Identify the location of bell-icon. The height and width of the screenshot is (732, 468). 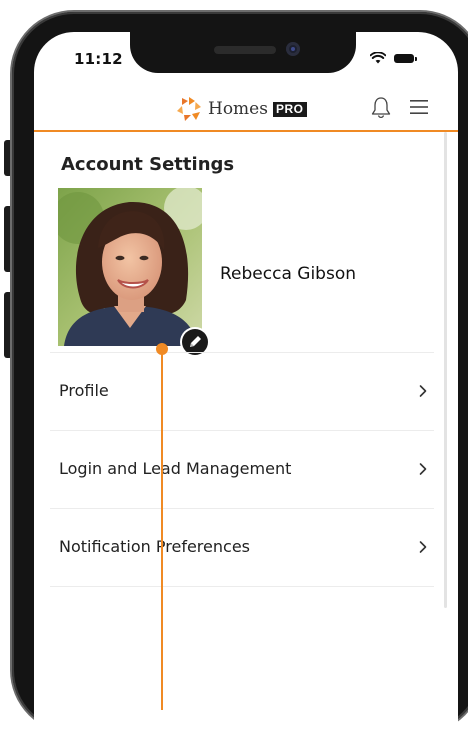
(381, 108).